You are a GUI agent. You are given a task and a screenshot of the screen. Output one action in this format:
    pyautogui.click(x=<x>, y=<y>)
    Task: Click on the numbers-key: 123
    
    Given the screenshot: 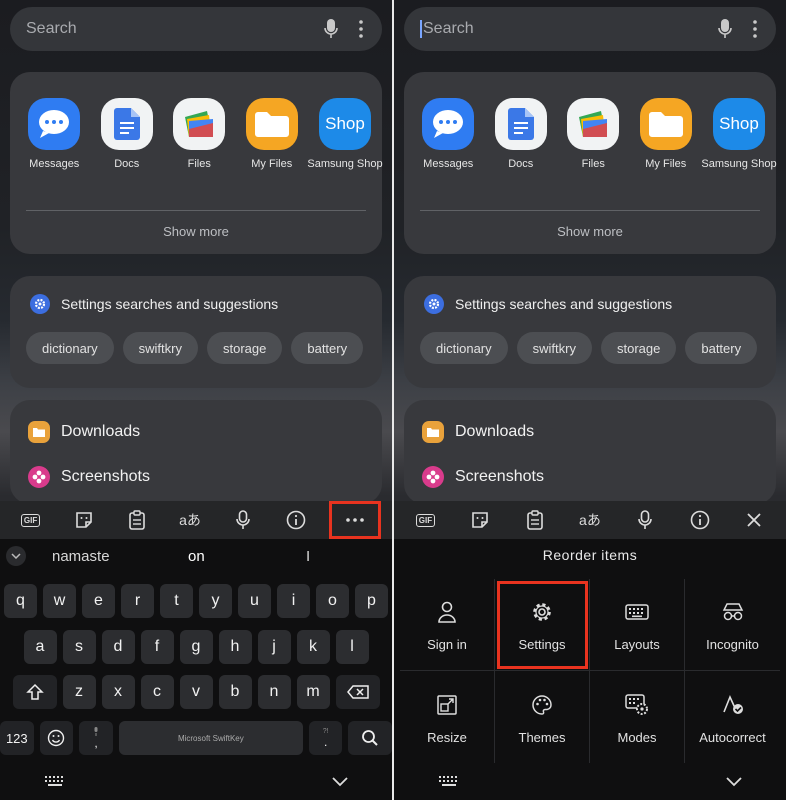 What is the action you would take?
    pyautogui.click(x=17, y=738)
    